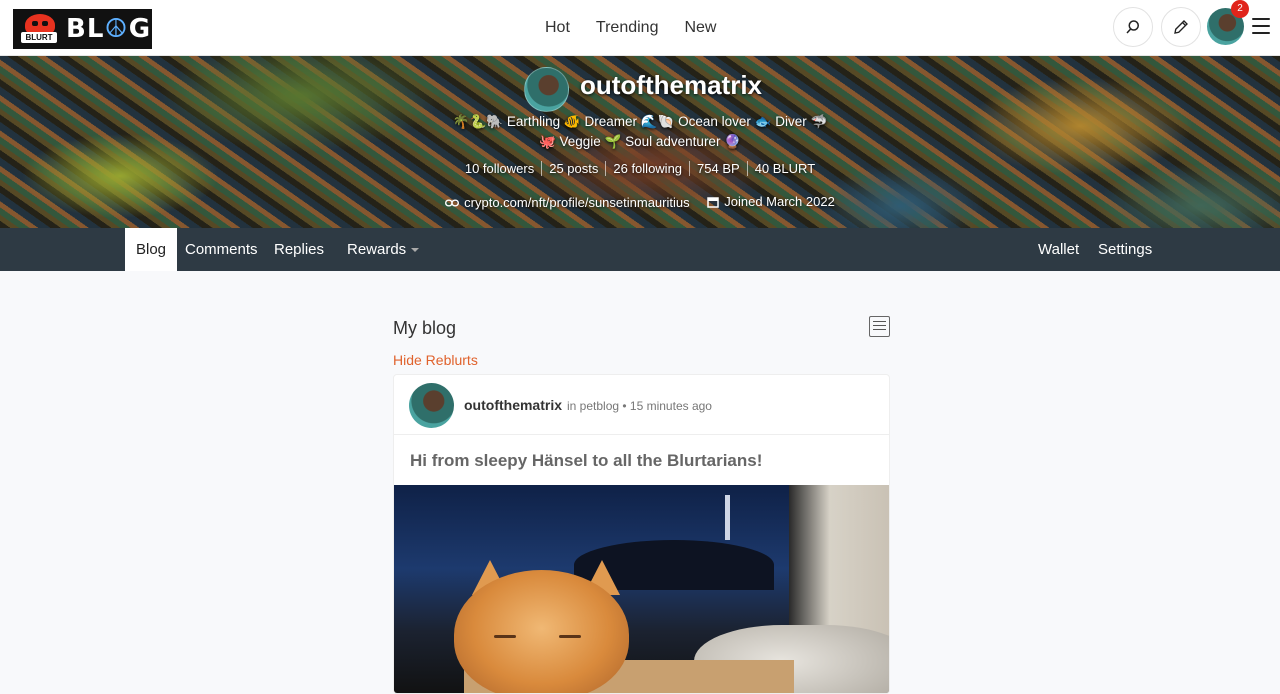  What do you see at coordinates (879, 326) in the screenshot?
I see `list-view-icon` at bounding box center [879, 326].